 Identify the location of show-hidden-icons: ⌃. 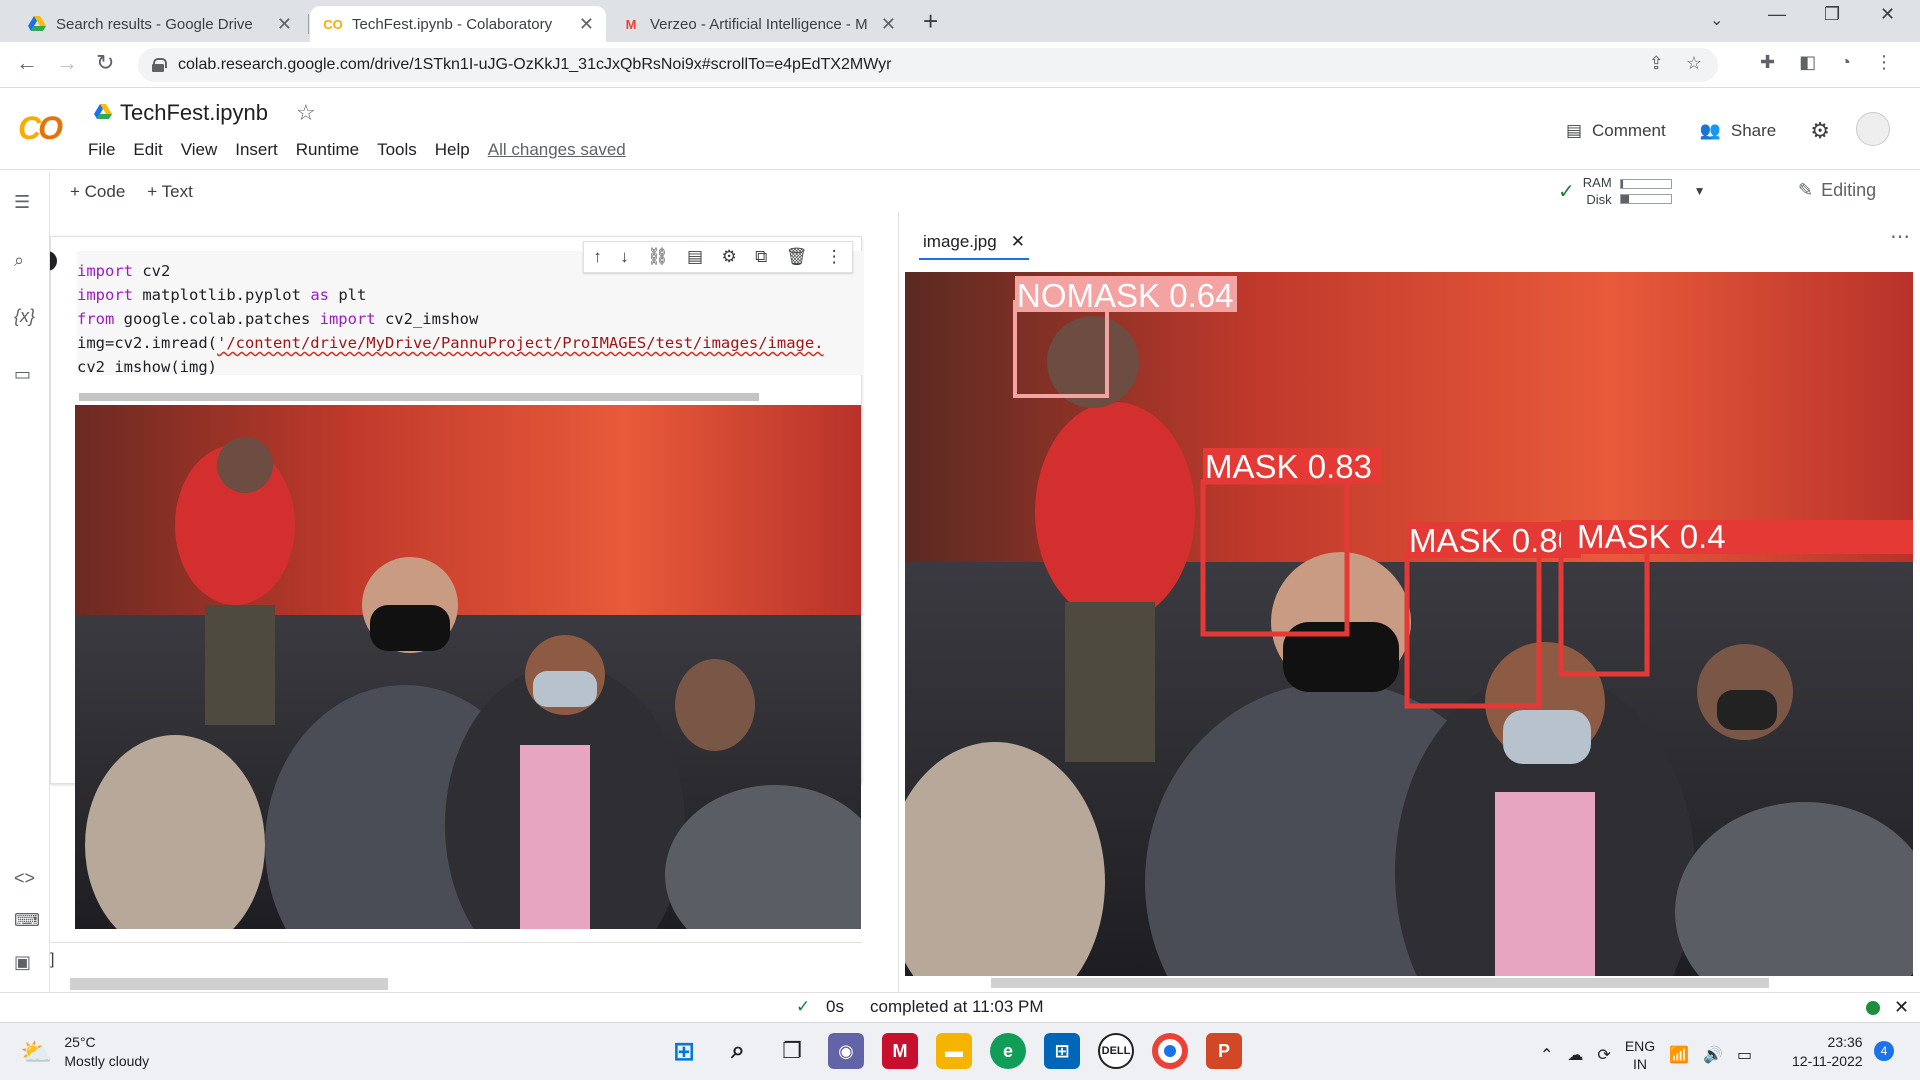
(1546, 1055).